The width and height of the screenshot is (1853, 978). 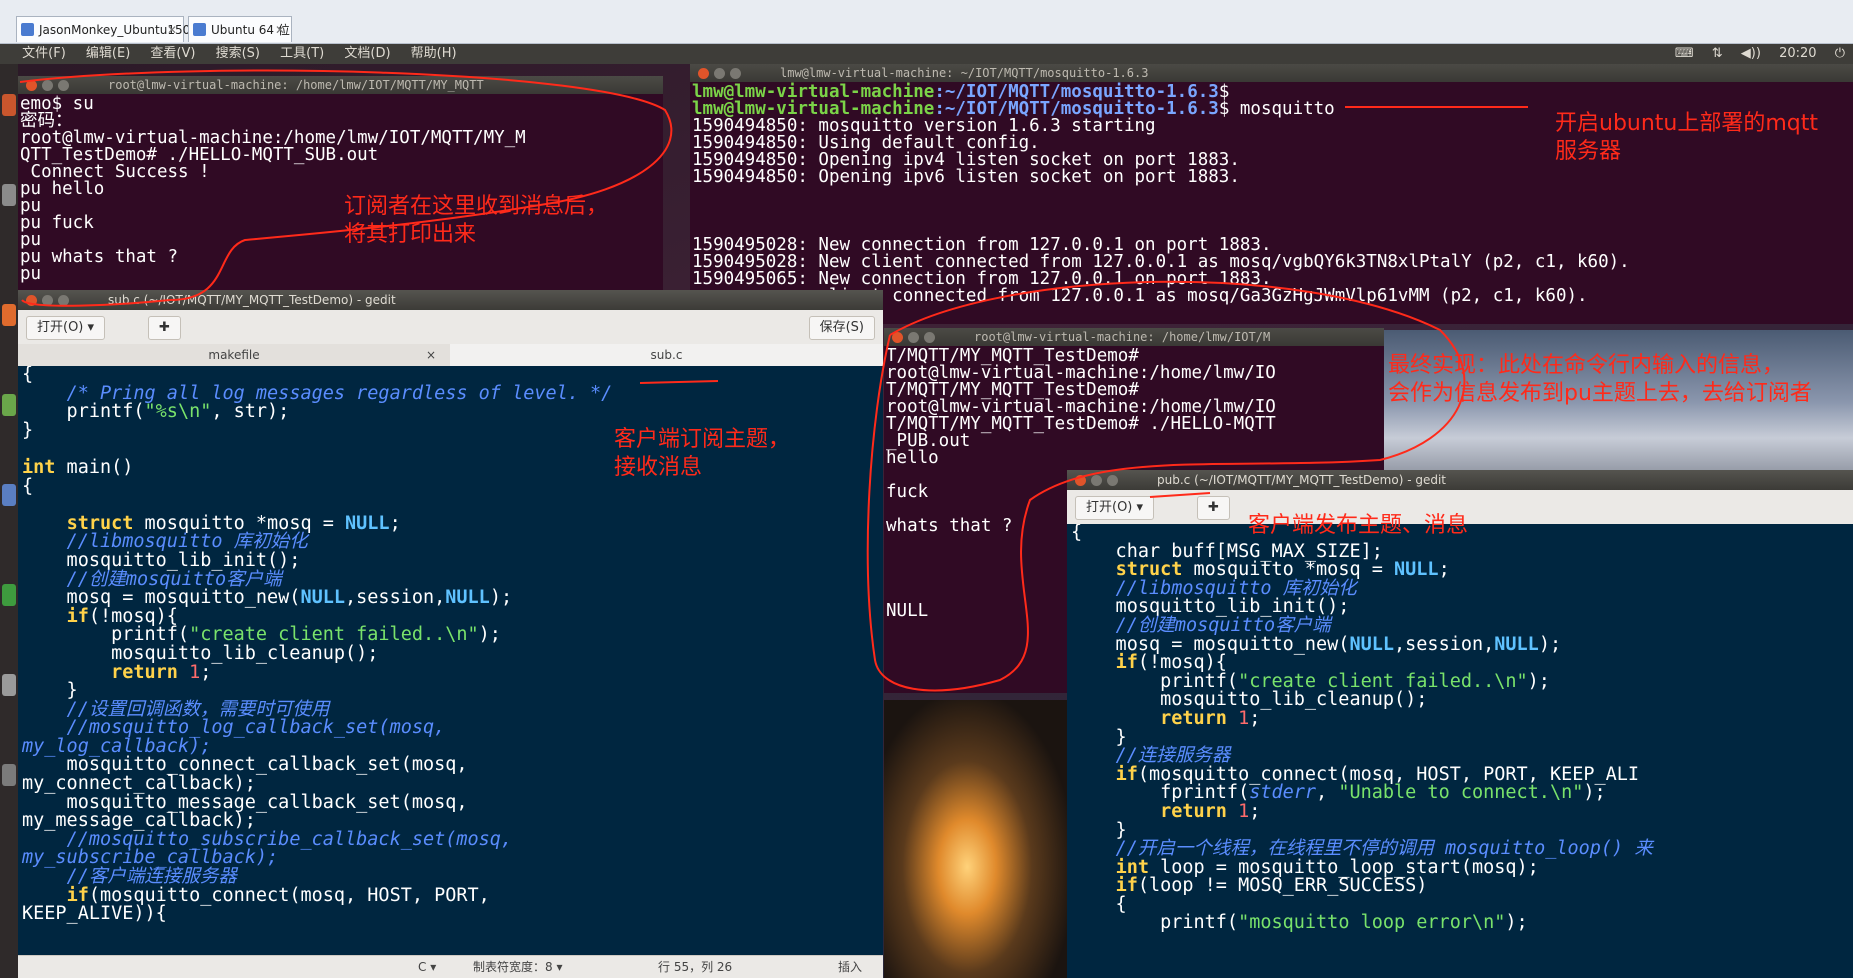 I want to click on vm-tab-ubuntu64: Ubuntu 64 位 ✕, so click(x=240, y=29).